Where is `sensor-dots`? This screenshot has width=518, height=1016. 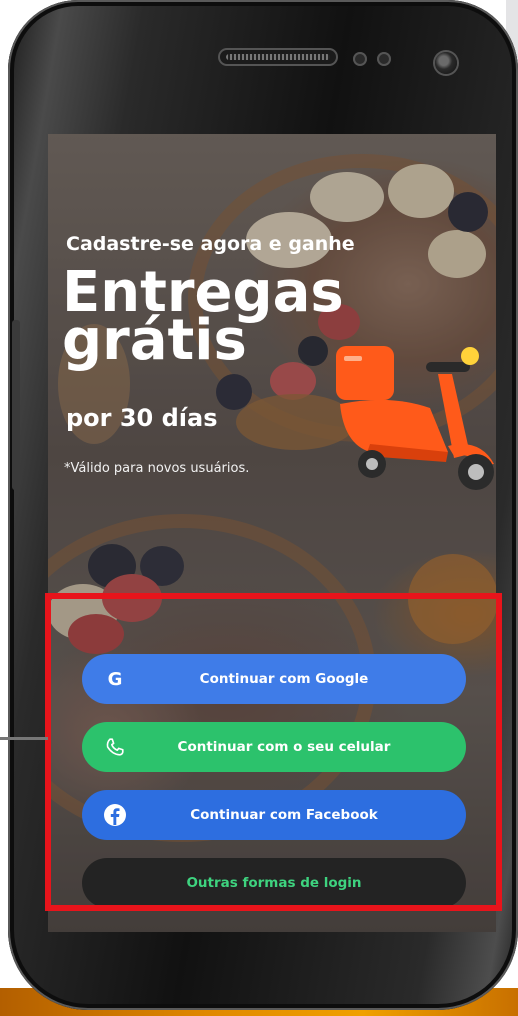 sensor-dots is located at coordinates (388, 59).